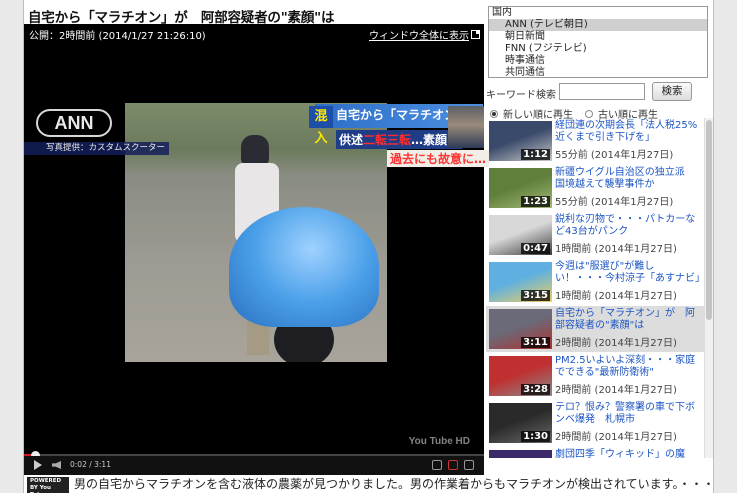 This screenshot has height=493, width=737. What do you see at coordinates (598, 72) in the screenshot?
I see `category-option: 共同通信` at bounding box center [598, 72].